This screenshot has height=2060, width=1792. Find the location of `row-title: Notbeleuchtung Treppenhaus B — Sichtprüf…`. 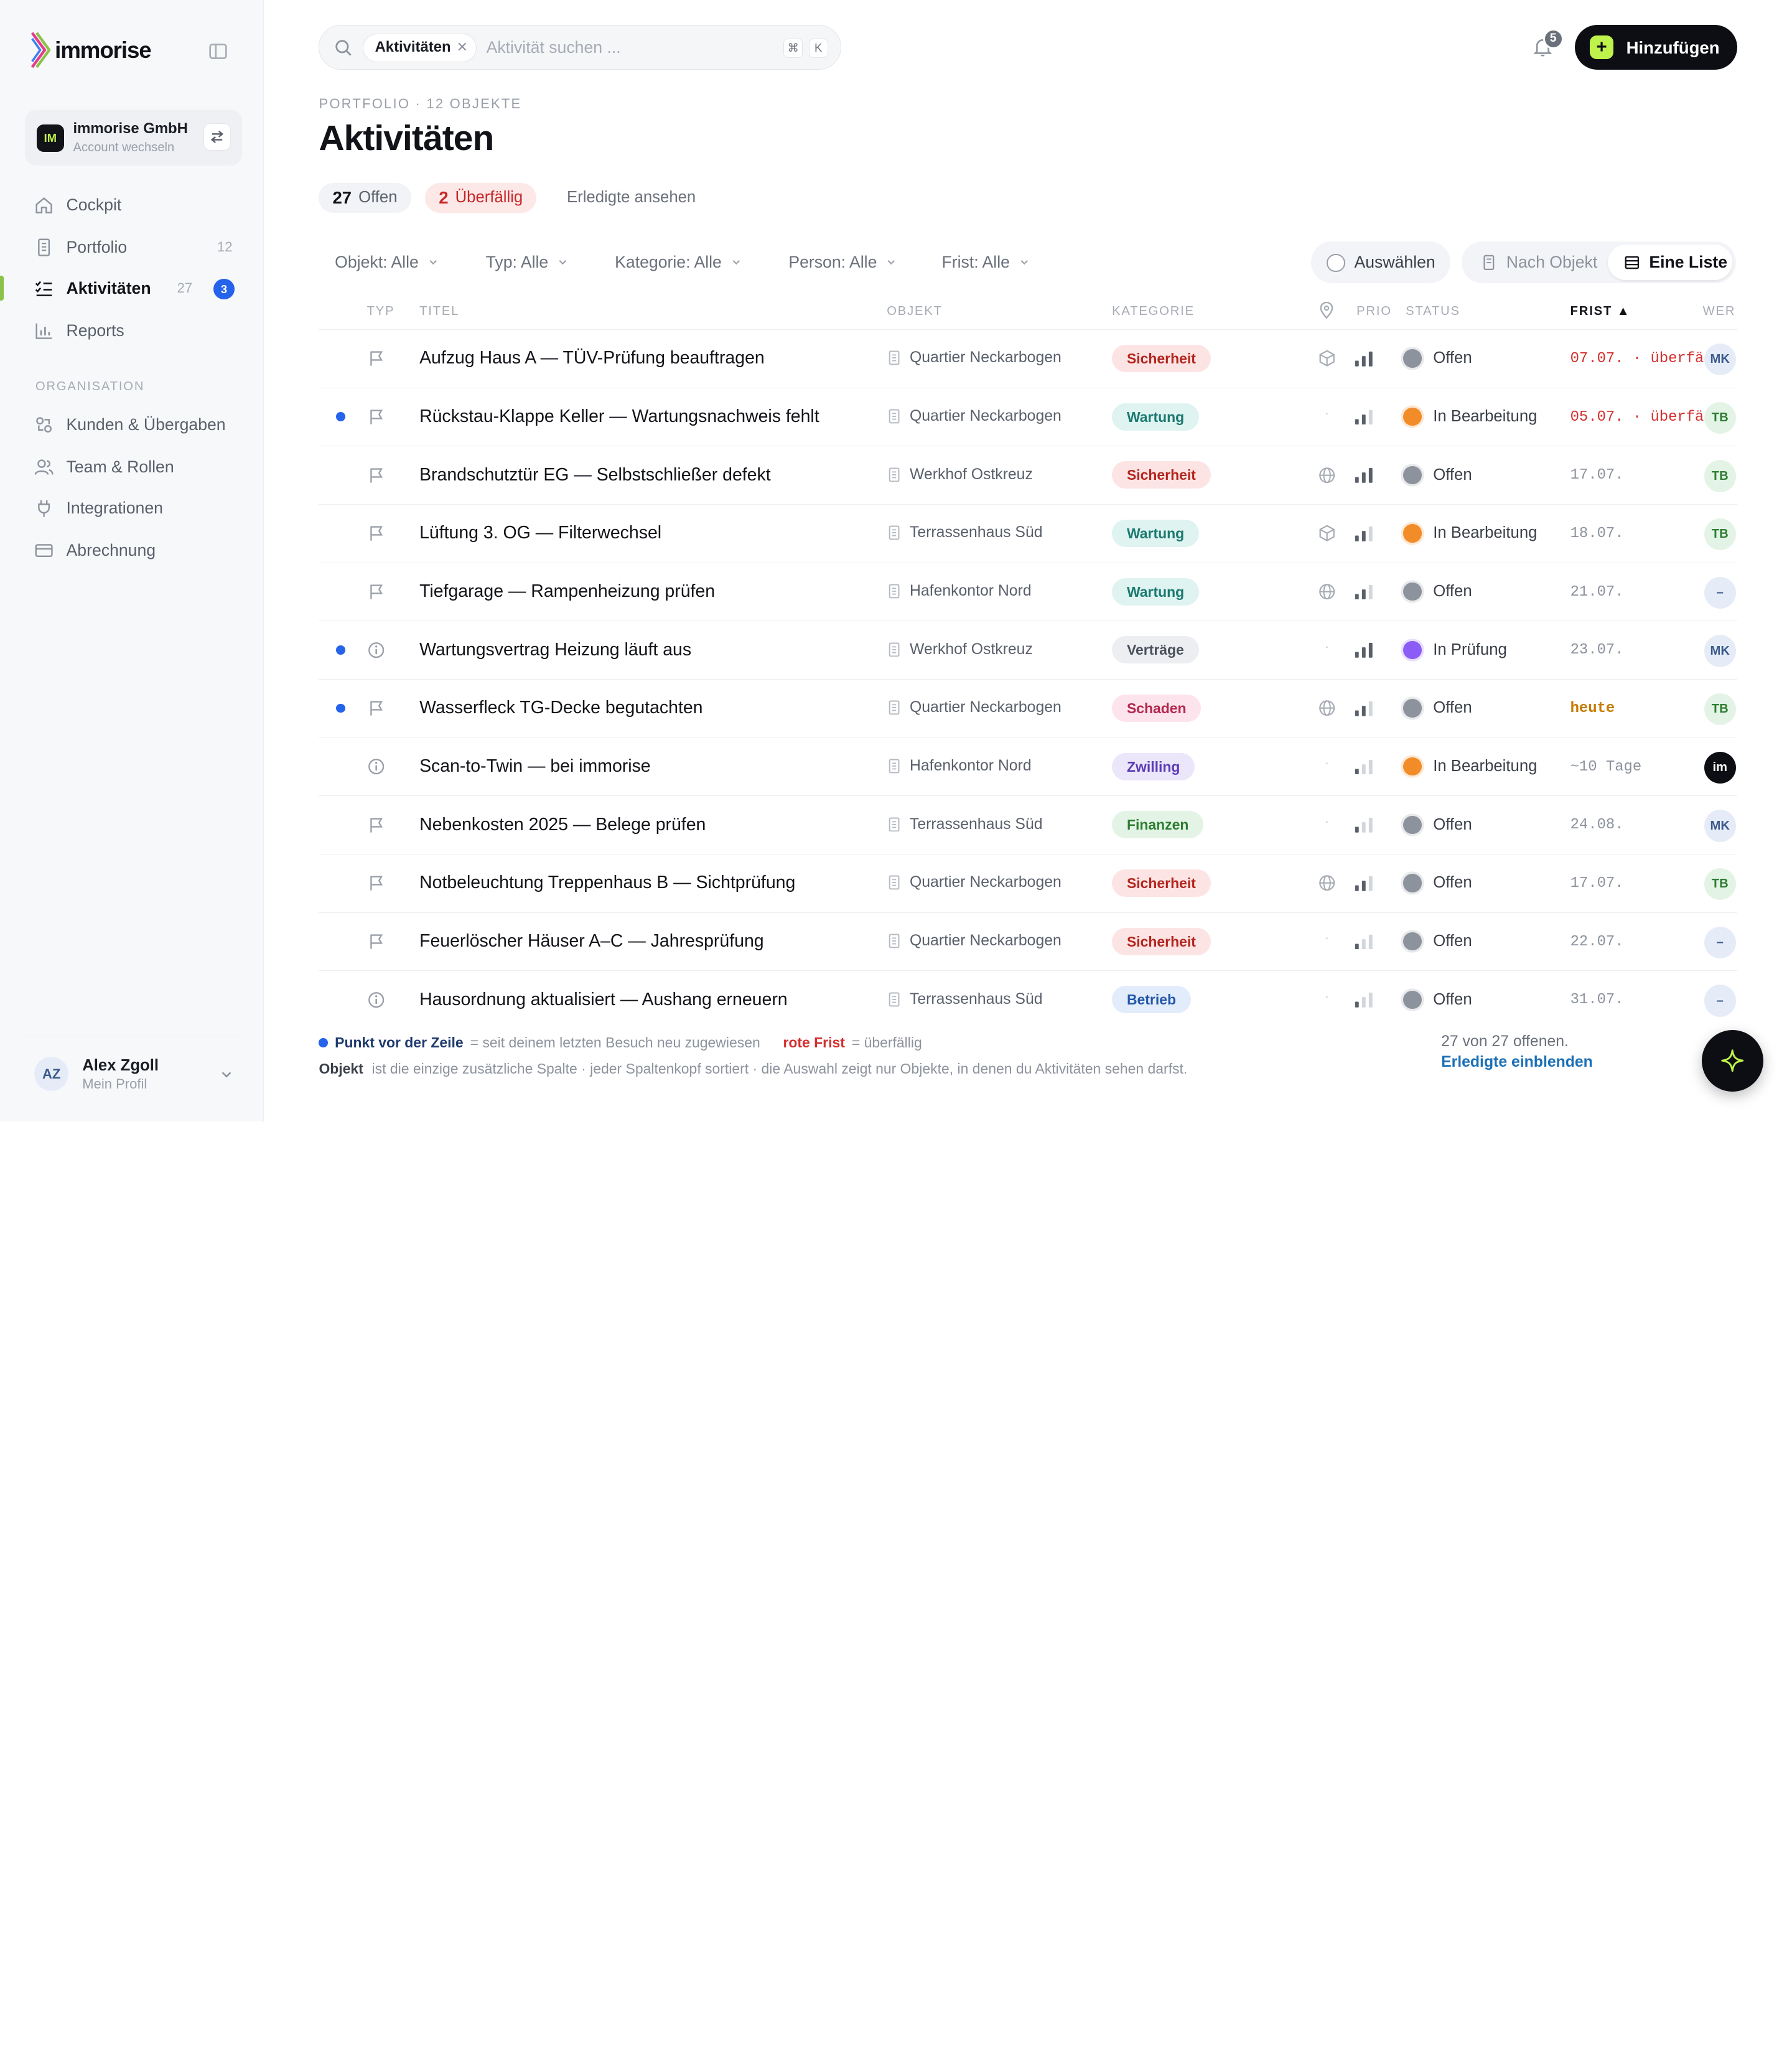

row-title: Notbeleuchtung Treppenhaus B — Sichtprüf… is located at coordinates (607, 883).